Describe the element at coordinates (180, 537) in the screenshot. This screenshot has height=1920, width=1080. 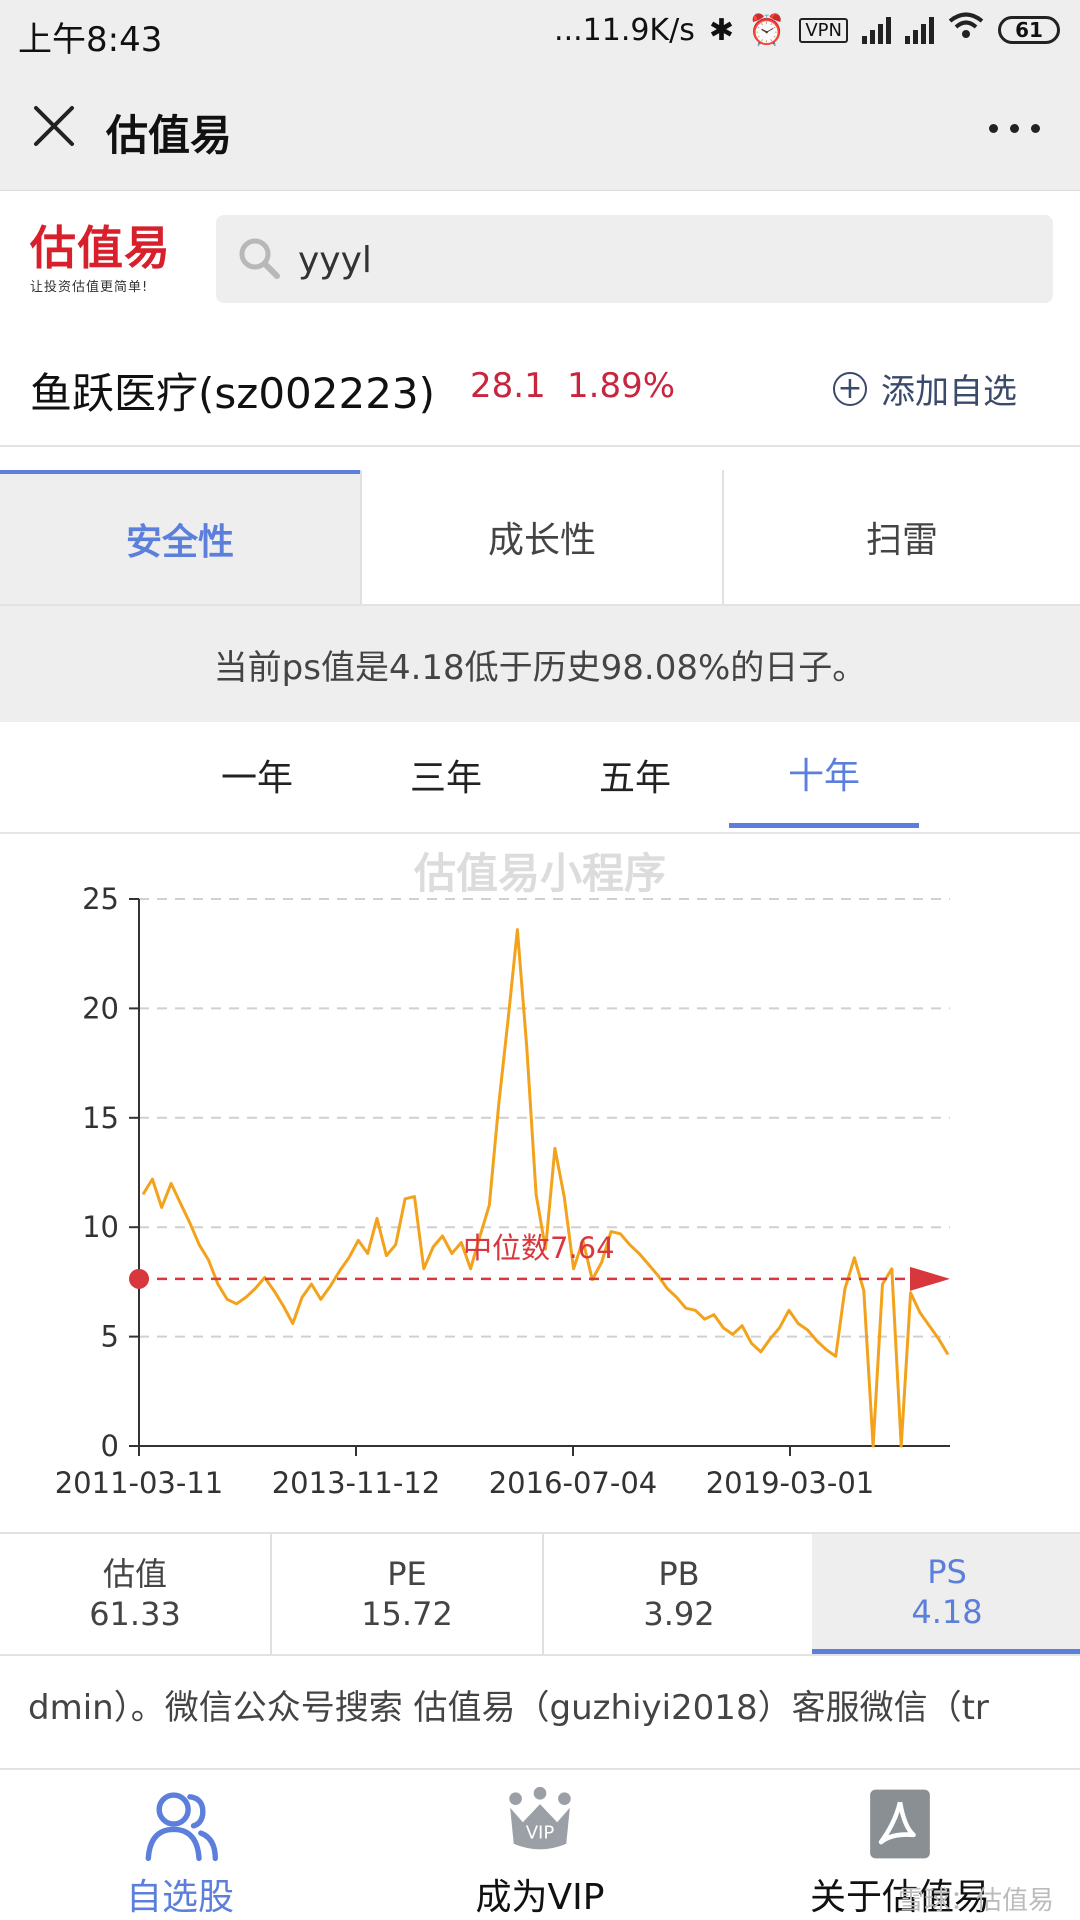
I see `tab-safety: 安全性` at that location.